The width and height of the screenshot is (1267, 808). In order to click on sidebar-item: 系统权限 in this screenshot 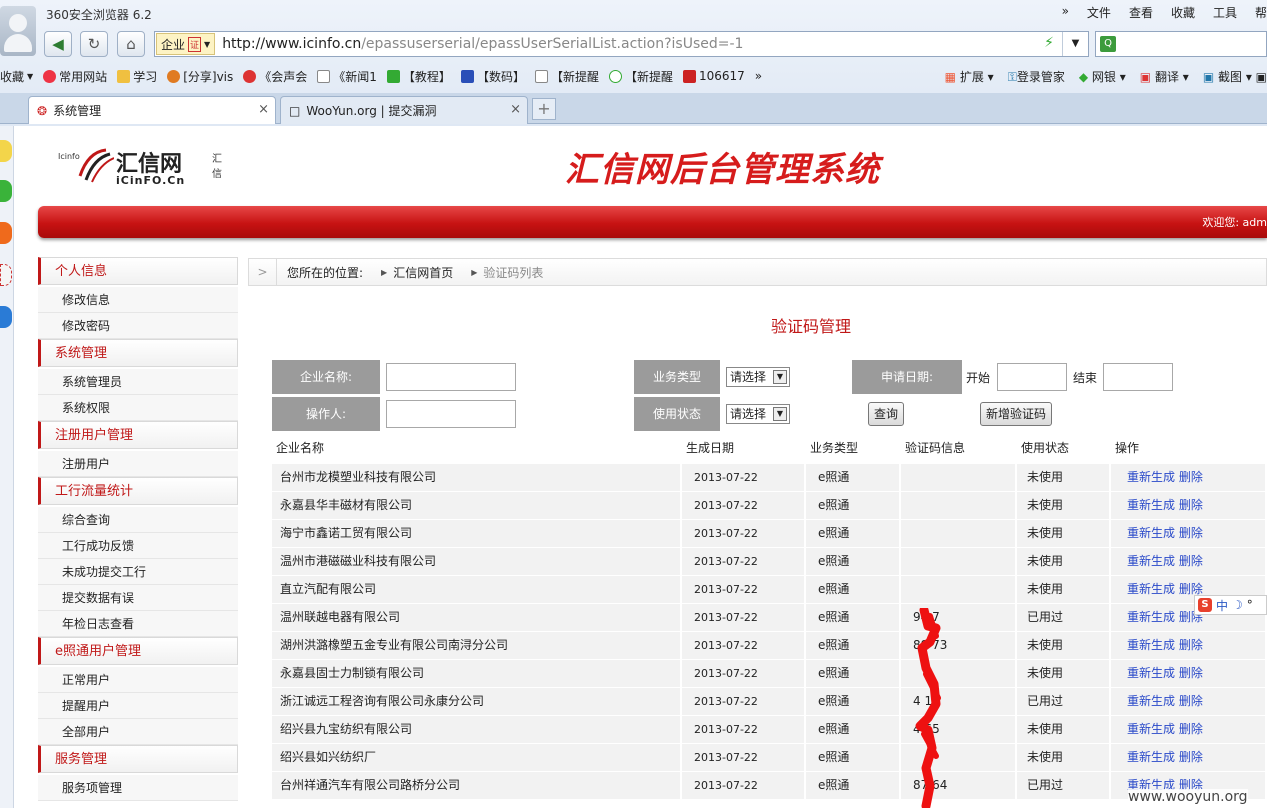, I will do `click(138, 408)`.